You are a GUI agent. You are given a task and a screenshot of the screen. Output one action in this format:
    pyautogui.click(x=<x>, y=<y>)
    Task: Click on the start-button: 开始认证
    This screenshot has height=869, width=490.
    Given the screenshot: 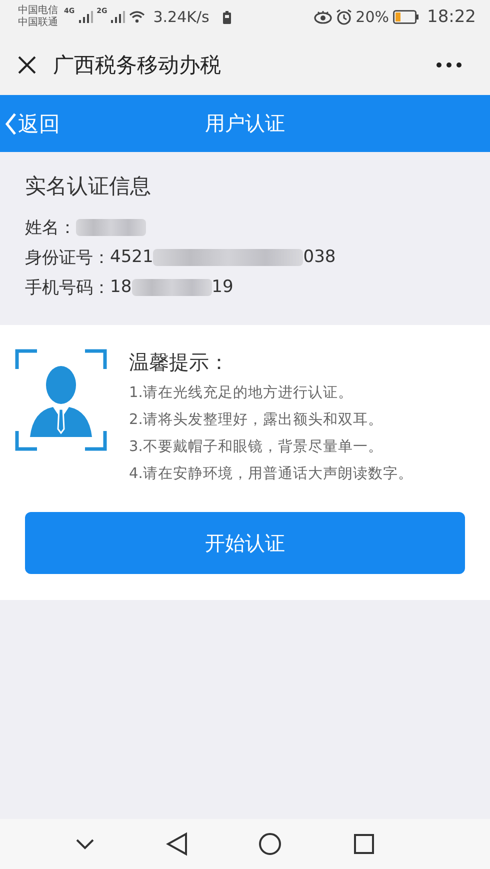 What is the action you would take?
    pyautogui.click(x=245, y=543)
    